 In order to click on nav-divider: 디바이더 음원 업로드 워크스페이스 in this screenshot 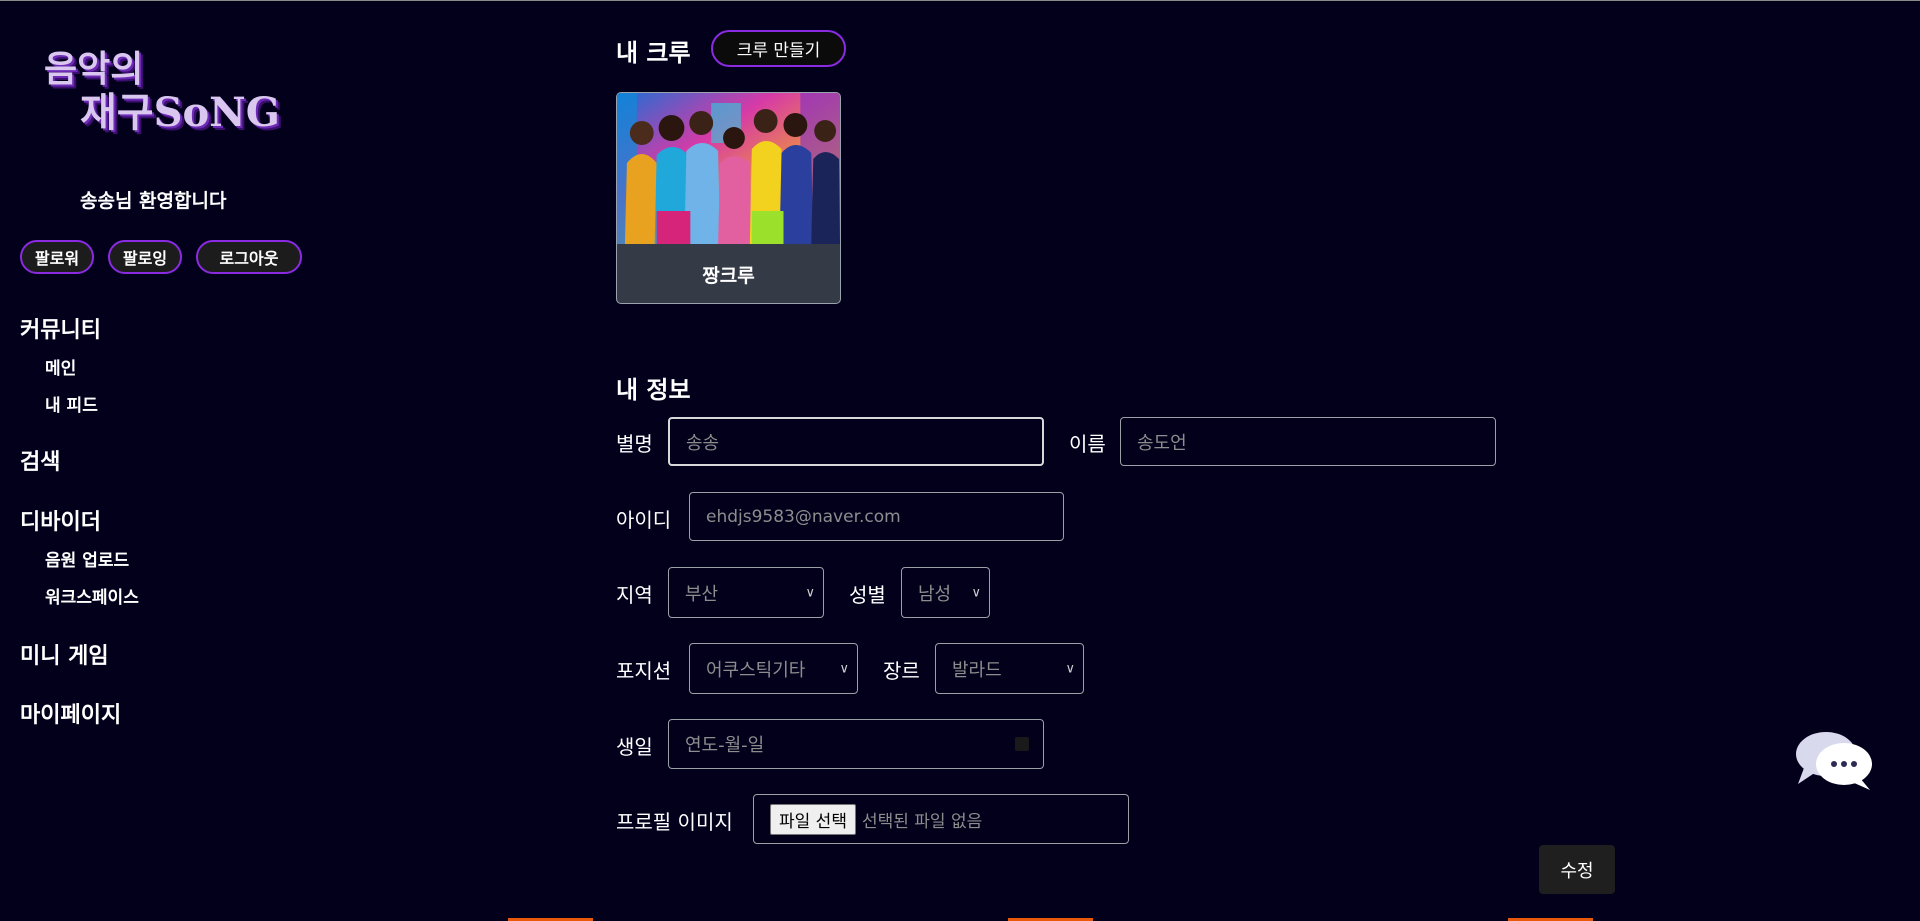, I will do `click(79, 556)`.